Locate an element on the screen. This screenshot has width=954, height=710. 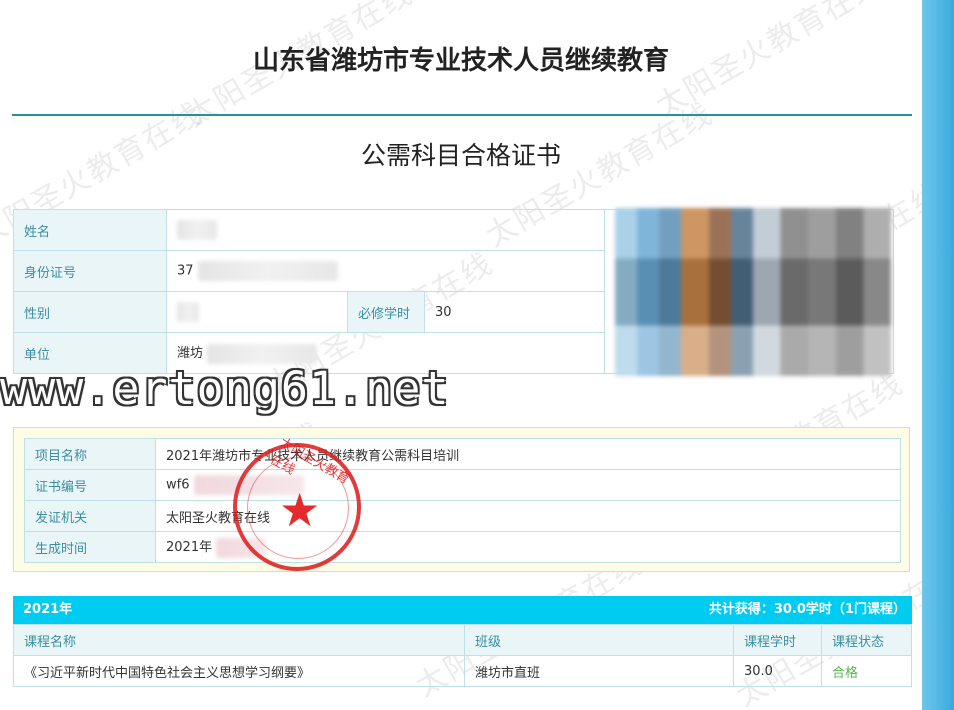
number-label: 证书编号 is located at coordinates (90, 485).